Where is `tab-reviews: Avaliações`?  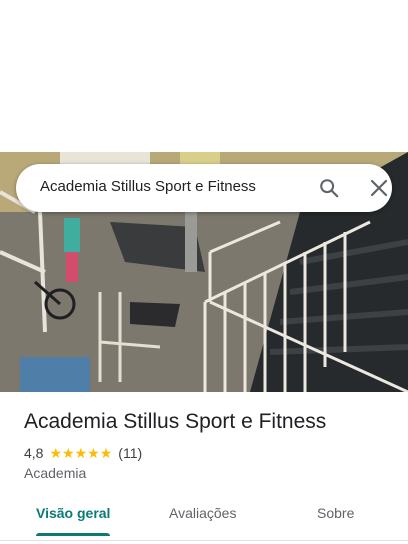 tab-reviews: Avaliações is located at coordinates (202, 513).